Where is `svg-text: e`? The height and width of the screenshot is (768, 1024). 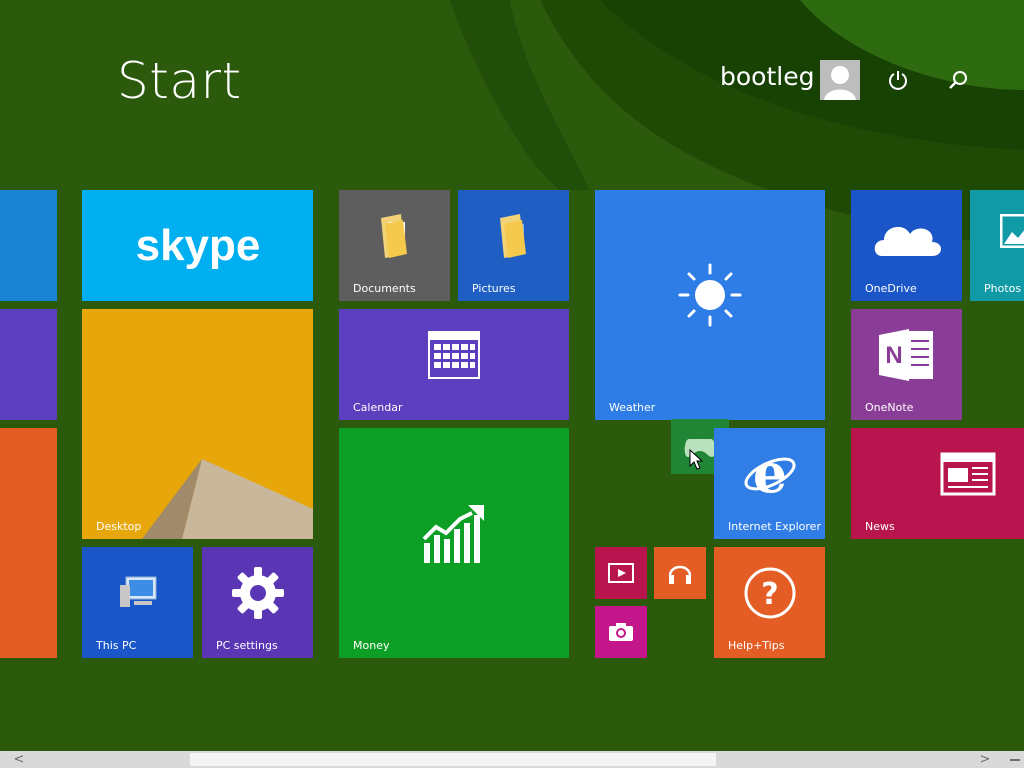 svg-text: e is located at coordinates (769, 474).